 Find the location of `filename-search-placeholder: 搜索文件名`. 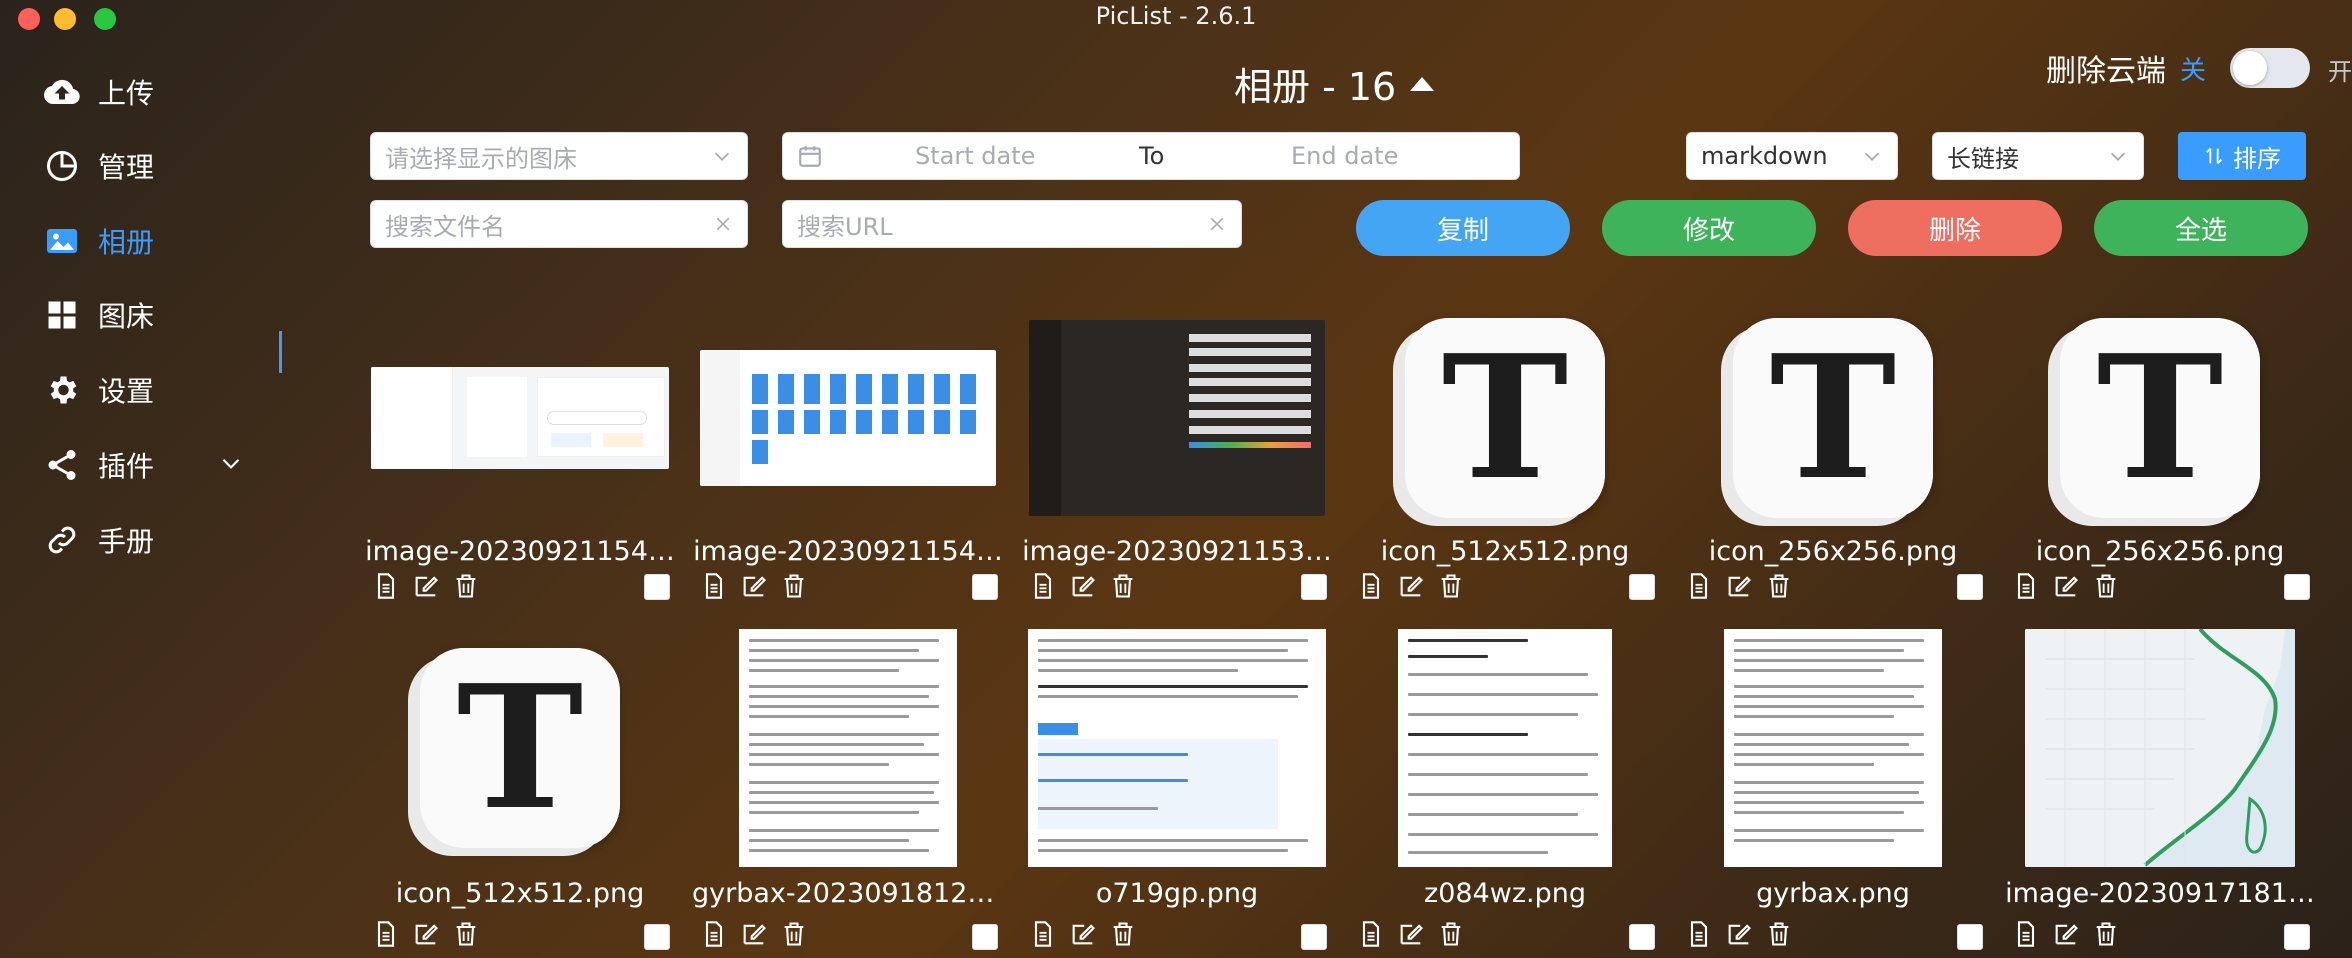

filename-search-placeholder: 搜索文件名 is located at coordinates (445, 226).